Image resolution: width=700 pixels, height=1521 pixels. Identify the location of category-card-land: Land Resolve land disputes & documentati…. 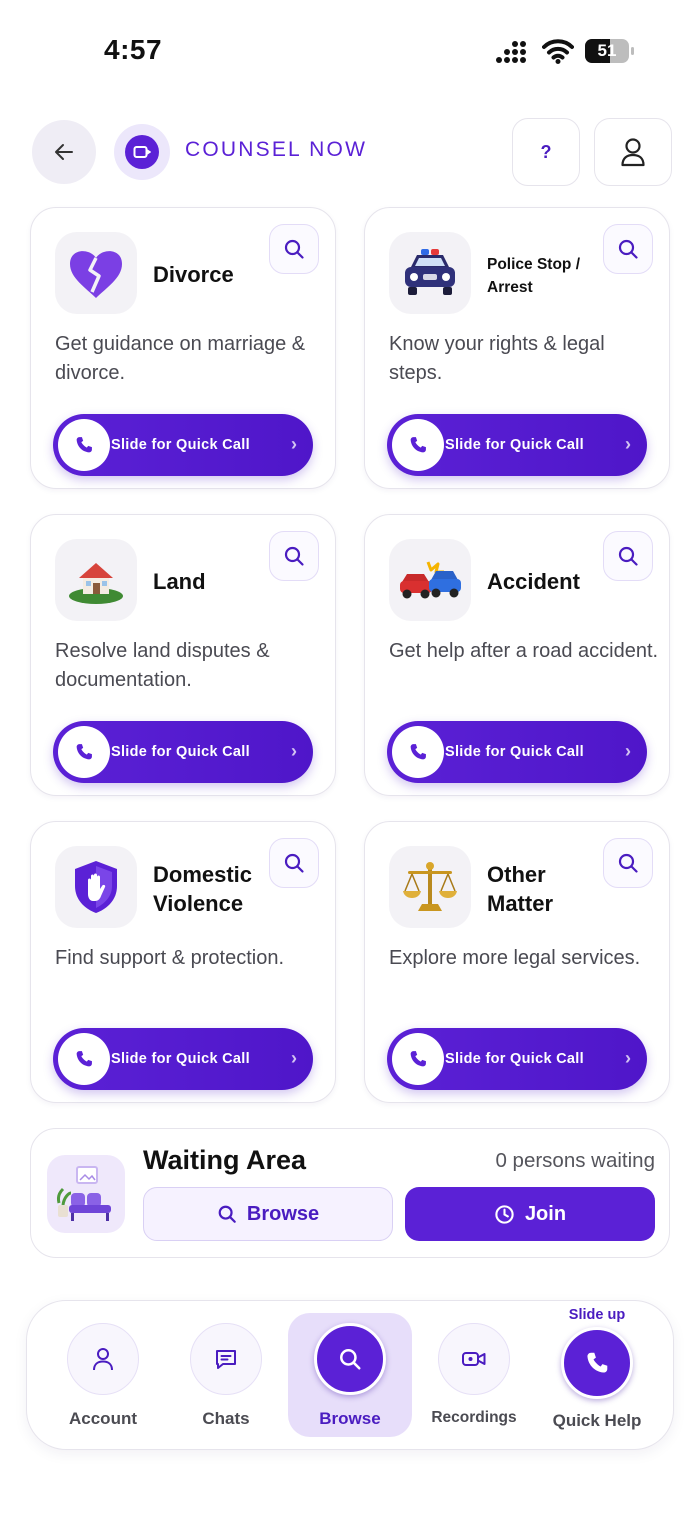
(183, 655).